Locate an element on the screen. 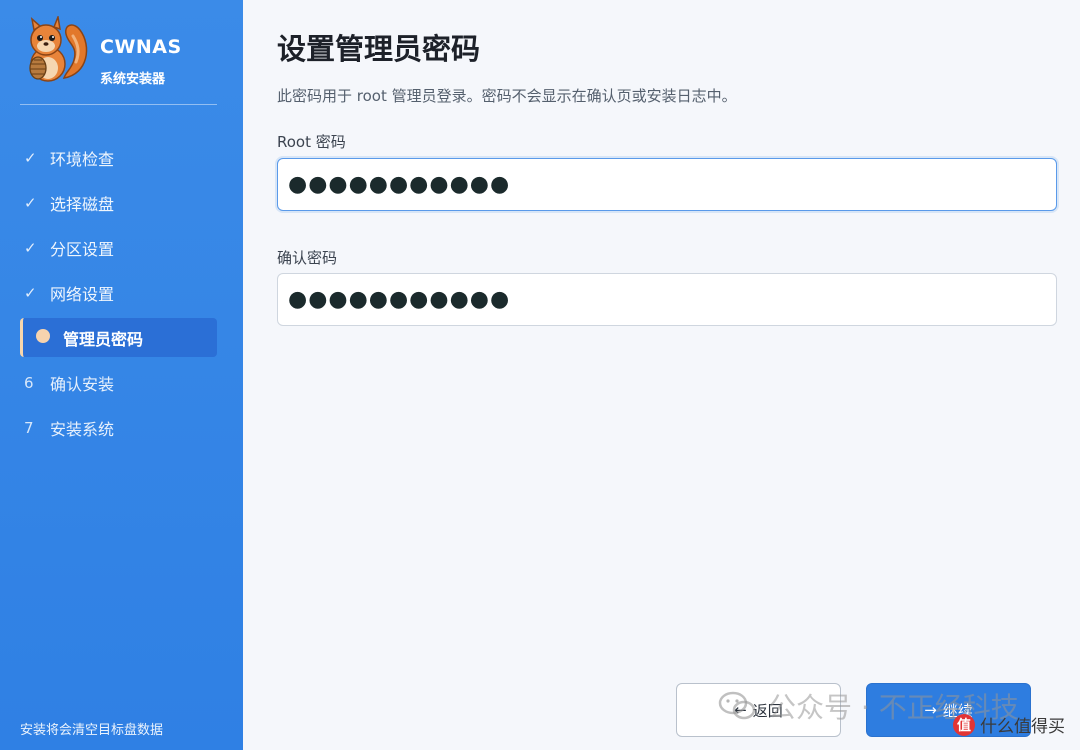 The image size is (1080, 750). wechat-icon is located at coordinates (737, 705).